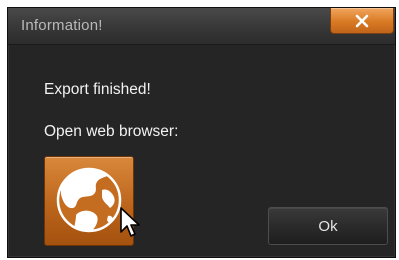  Describe the element at coordinates (62, 25) in the screenshot. I see `dialog-title: Information!` at that location.